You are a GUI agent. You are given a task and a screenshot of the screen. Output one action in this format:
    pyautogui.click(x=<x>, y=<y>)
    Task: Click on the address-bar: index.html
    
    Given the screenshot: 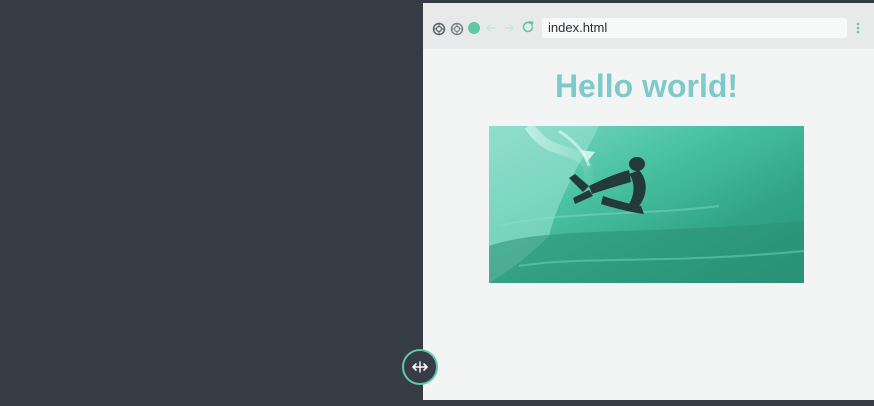 What is the action you would take?
    pyautogui.click(x=694, y=28)
    